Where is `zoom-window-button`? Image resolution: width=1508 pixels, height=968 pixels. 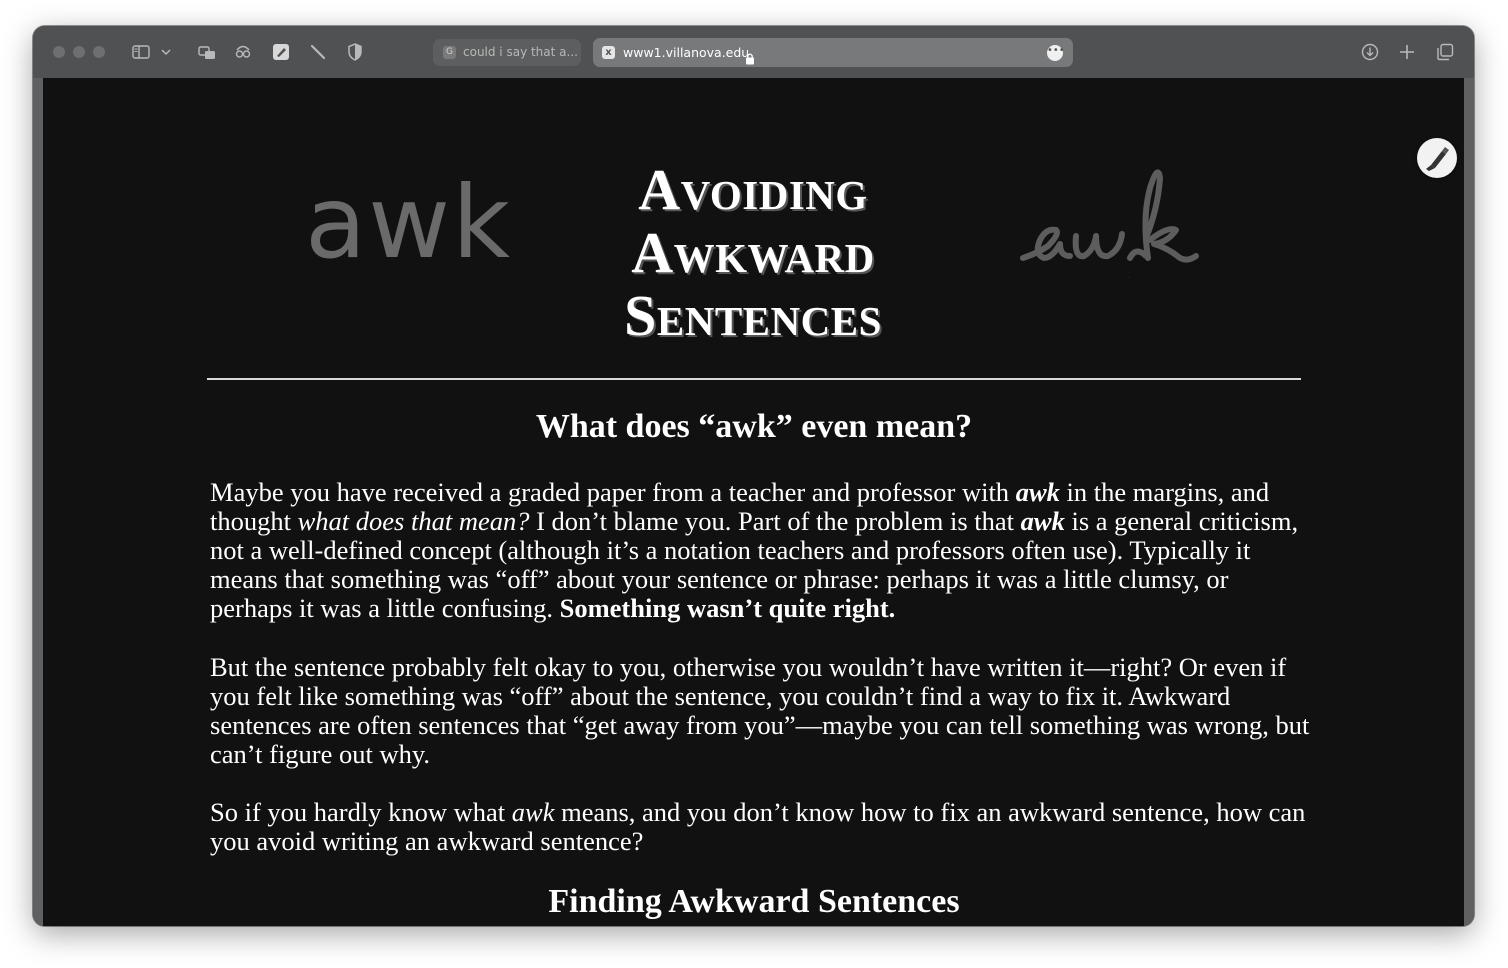 zoom-window-button is located at coordinates (99, 52).